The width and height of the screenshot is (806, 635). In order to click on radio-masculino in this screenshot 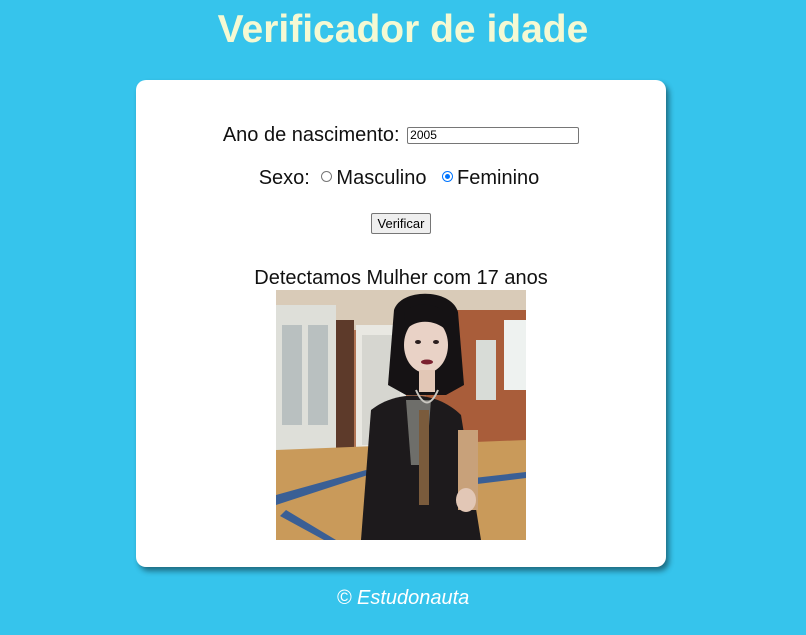, I will do `click(327, 176)`.